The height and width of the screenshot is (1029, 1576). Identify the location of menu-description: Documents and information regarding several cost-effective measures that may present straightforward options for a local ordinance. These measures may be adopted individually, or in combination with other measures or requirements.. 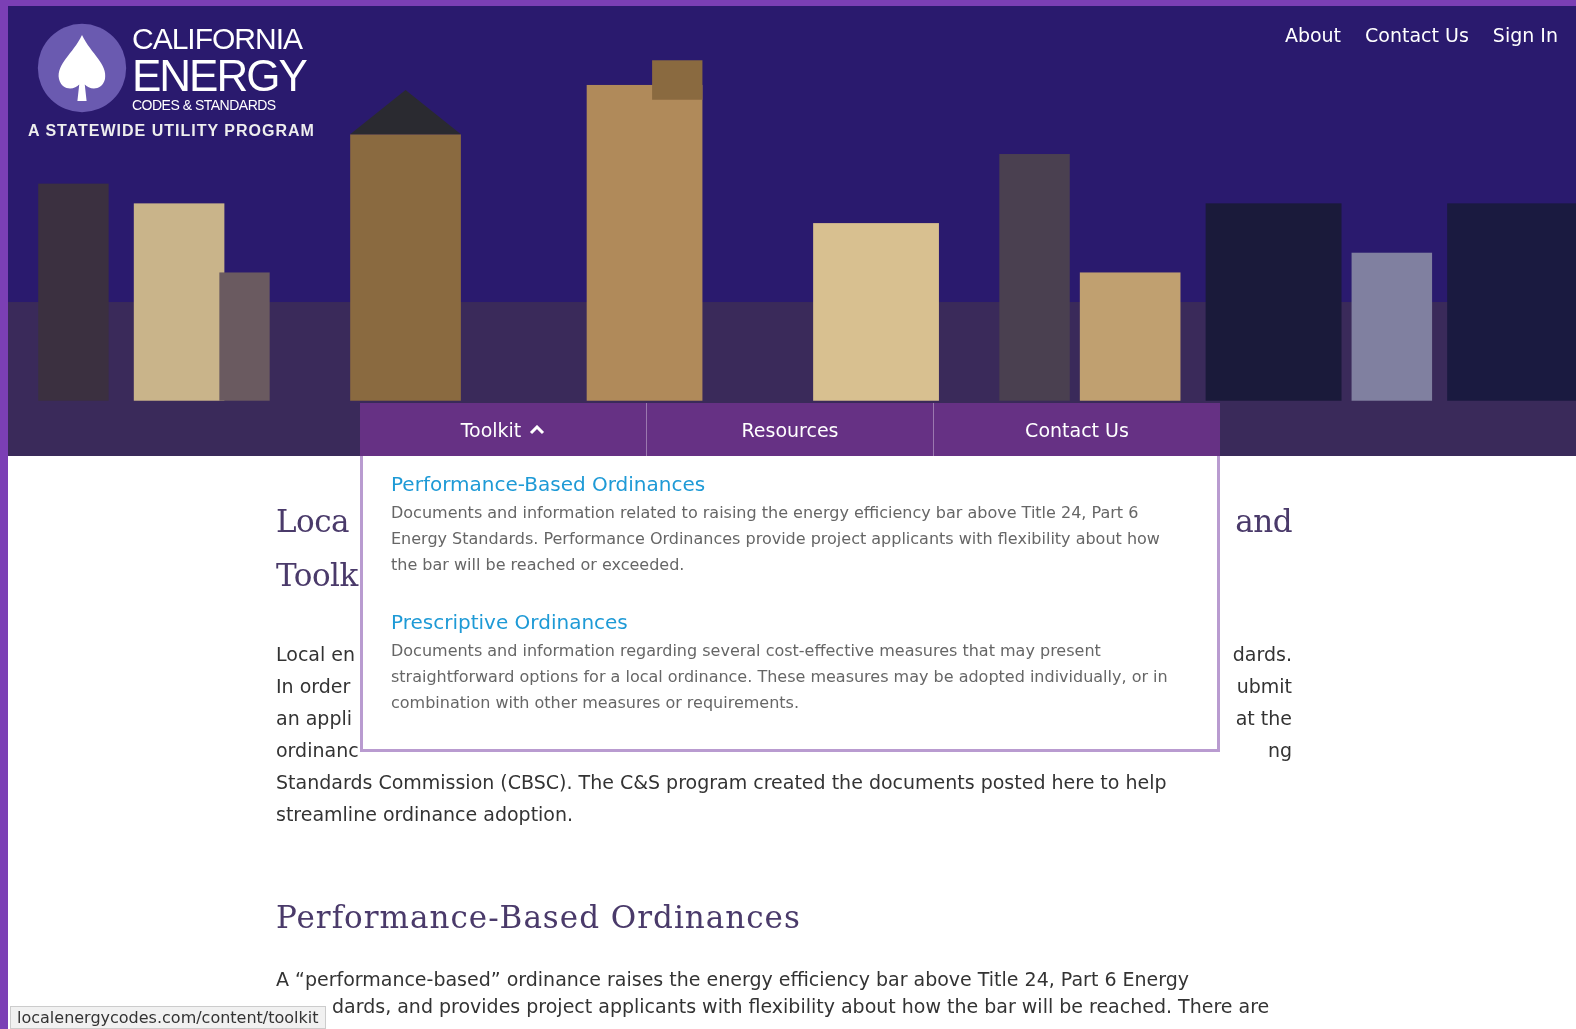
(780, 677).